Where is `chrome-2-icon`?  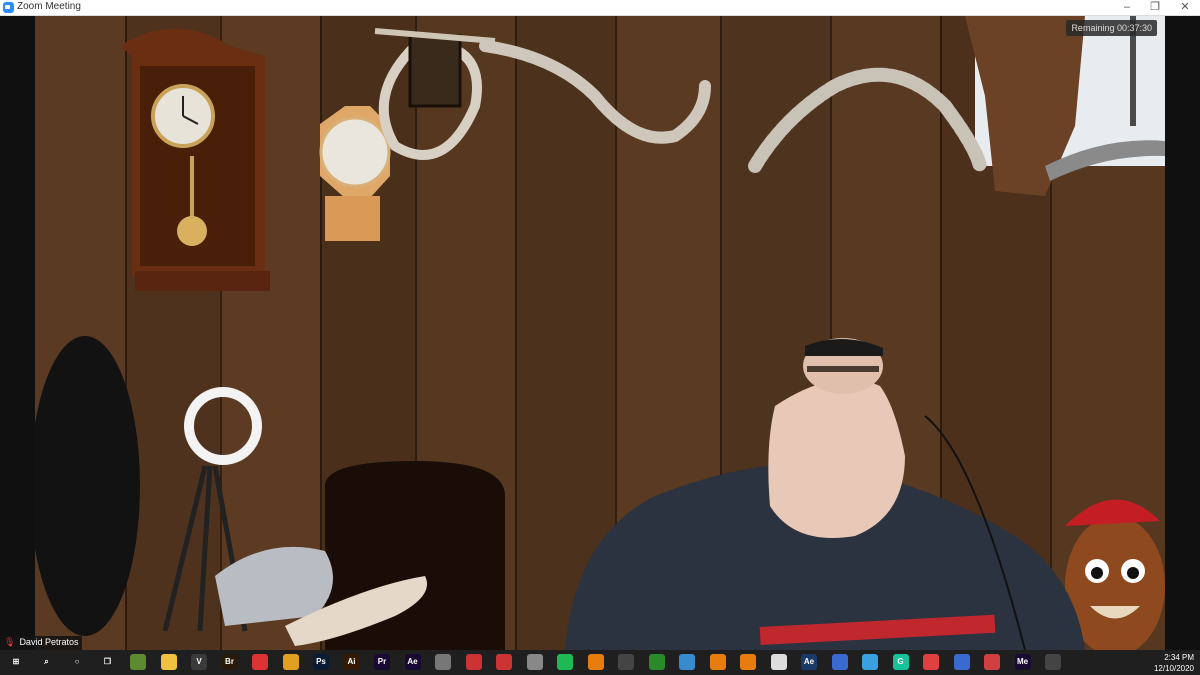 chrome-2-icon is located at coordinates (290, 662).